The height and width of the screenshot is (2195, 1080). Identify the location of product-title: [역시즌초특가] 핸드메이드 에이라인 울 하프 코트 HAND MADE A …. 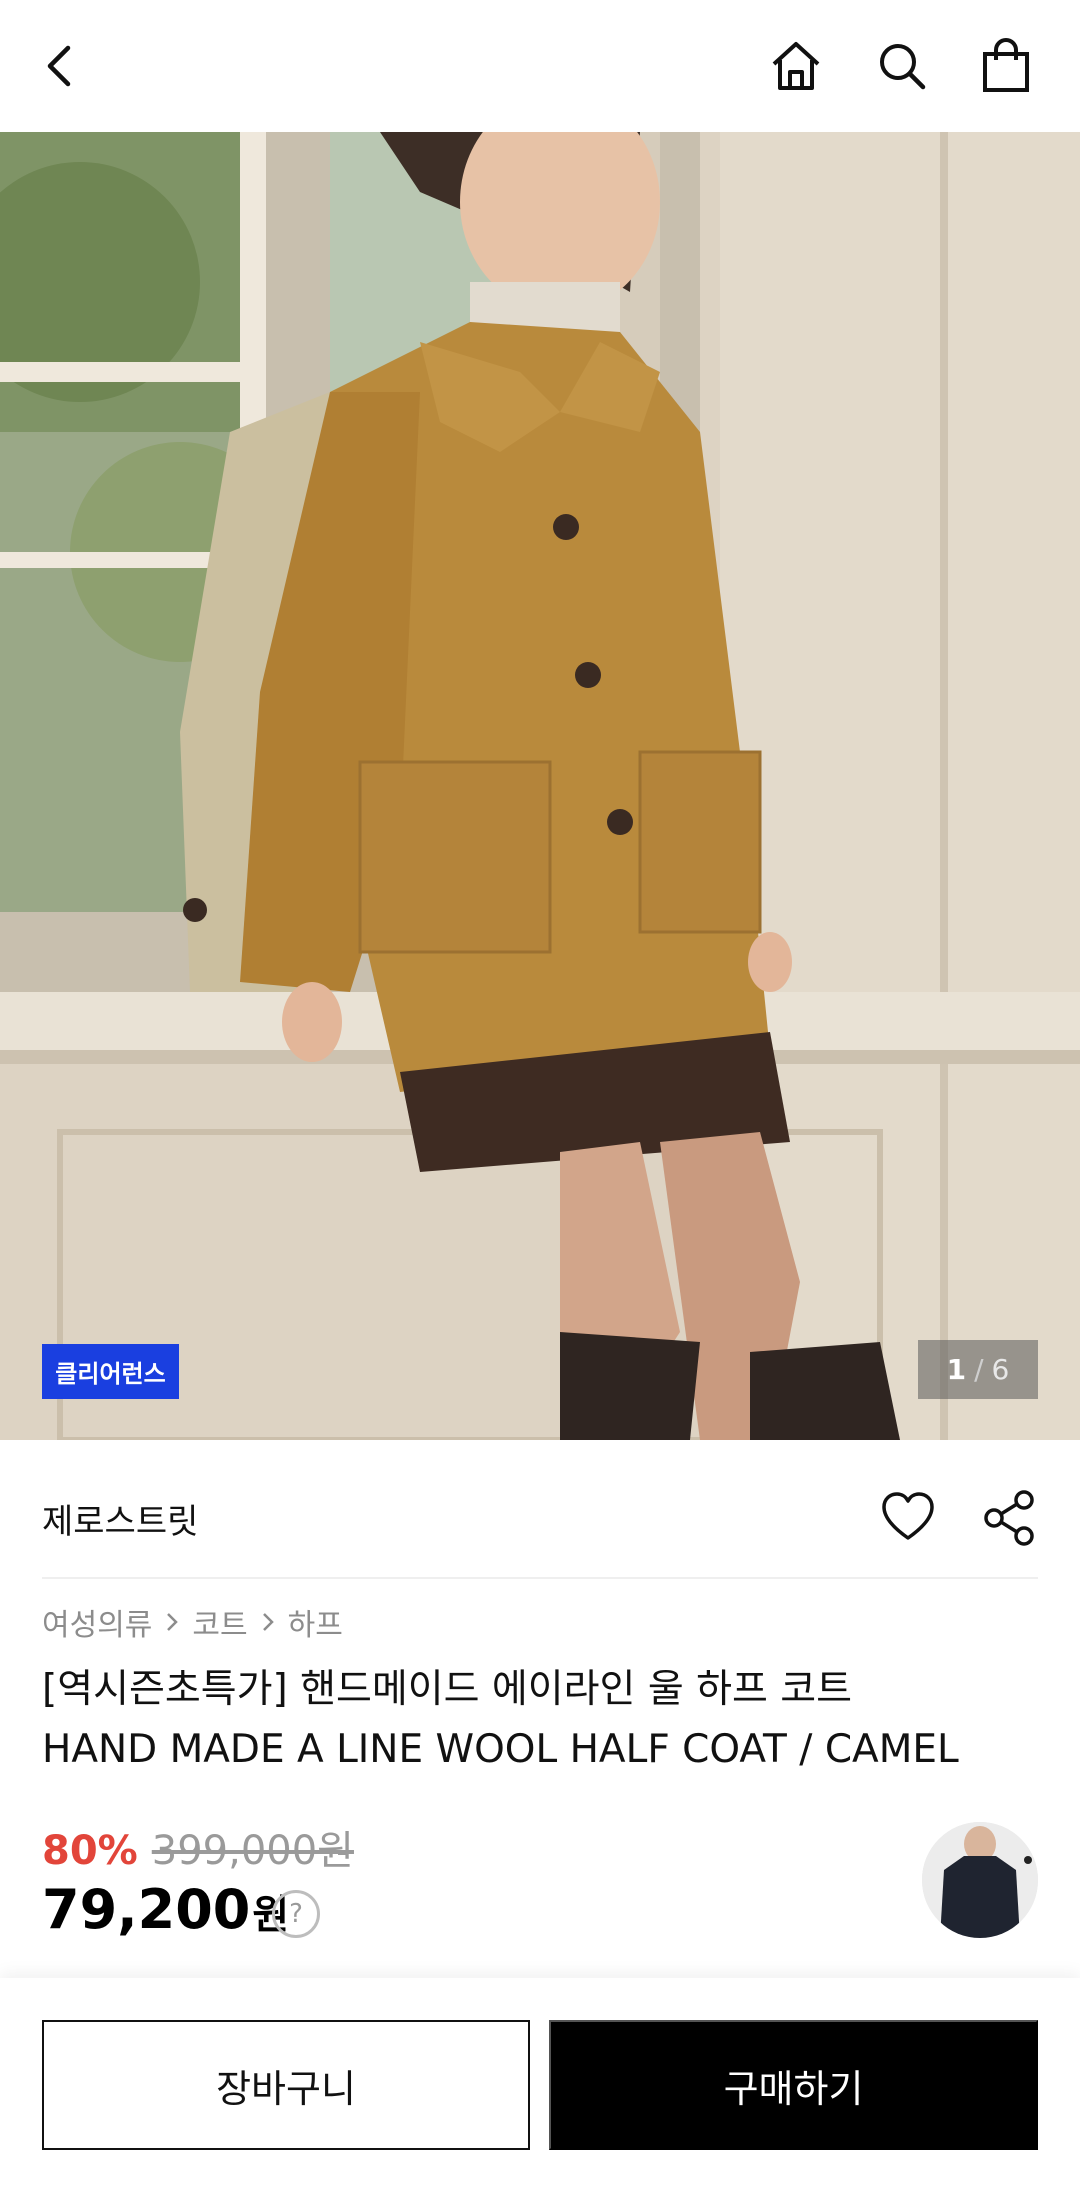
(547, 1720).